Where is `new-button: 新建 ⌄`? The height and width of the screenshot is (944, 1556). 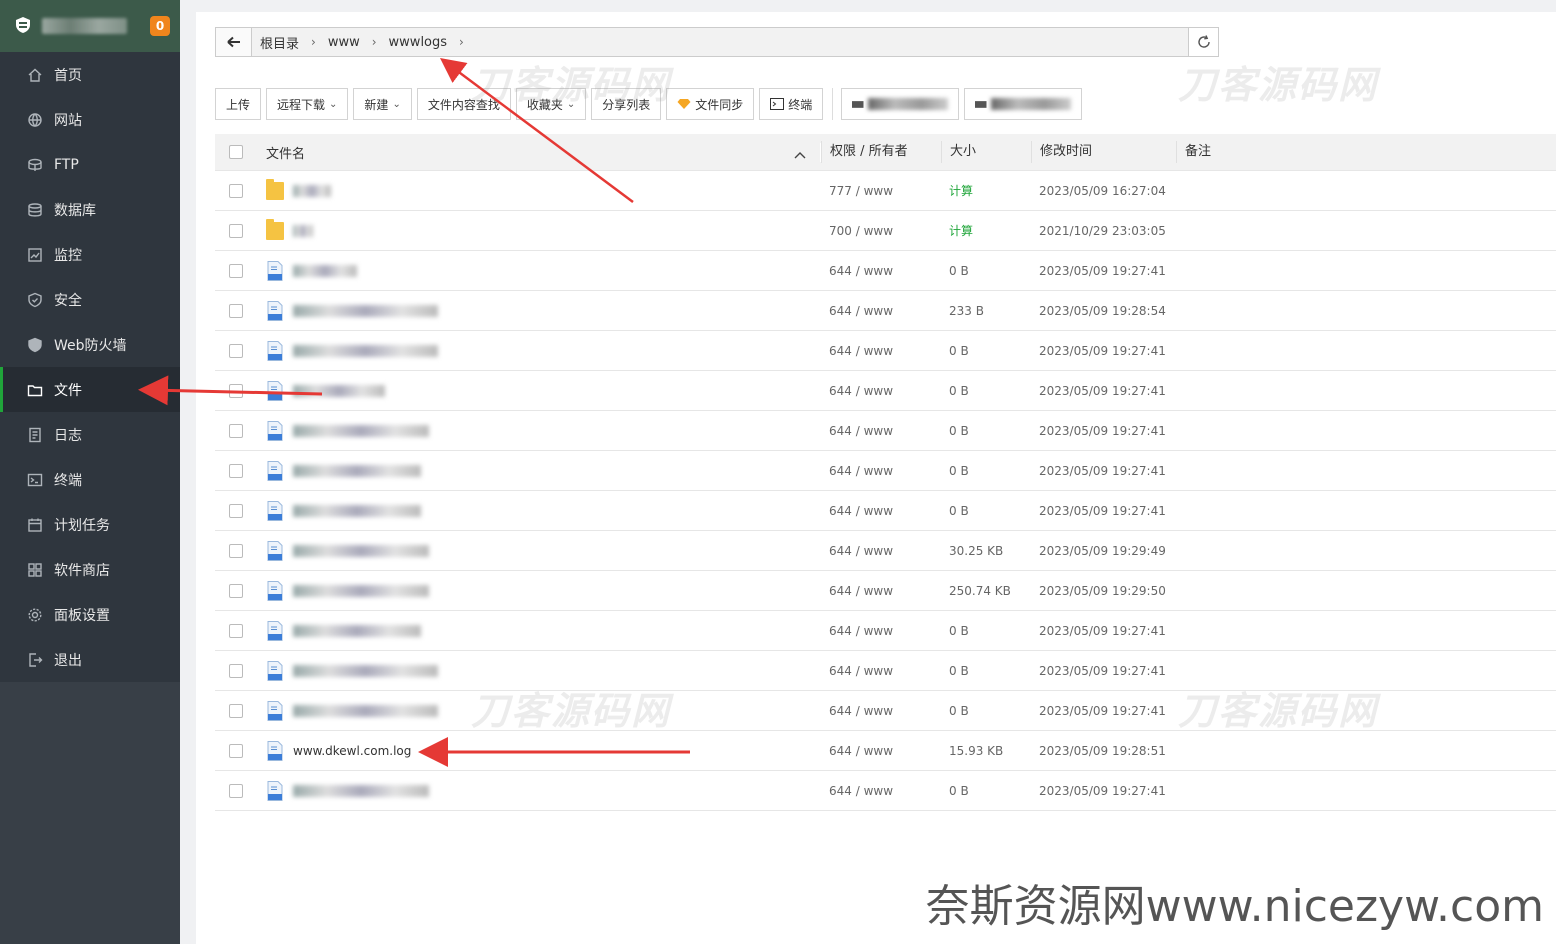
new-button: 新建 ⌄ is located at coordinates (382, 104).